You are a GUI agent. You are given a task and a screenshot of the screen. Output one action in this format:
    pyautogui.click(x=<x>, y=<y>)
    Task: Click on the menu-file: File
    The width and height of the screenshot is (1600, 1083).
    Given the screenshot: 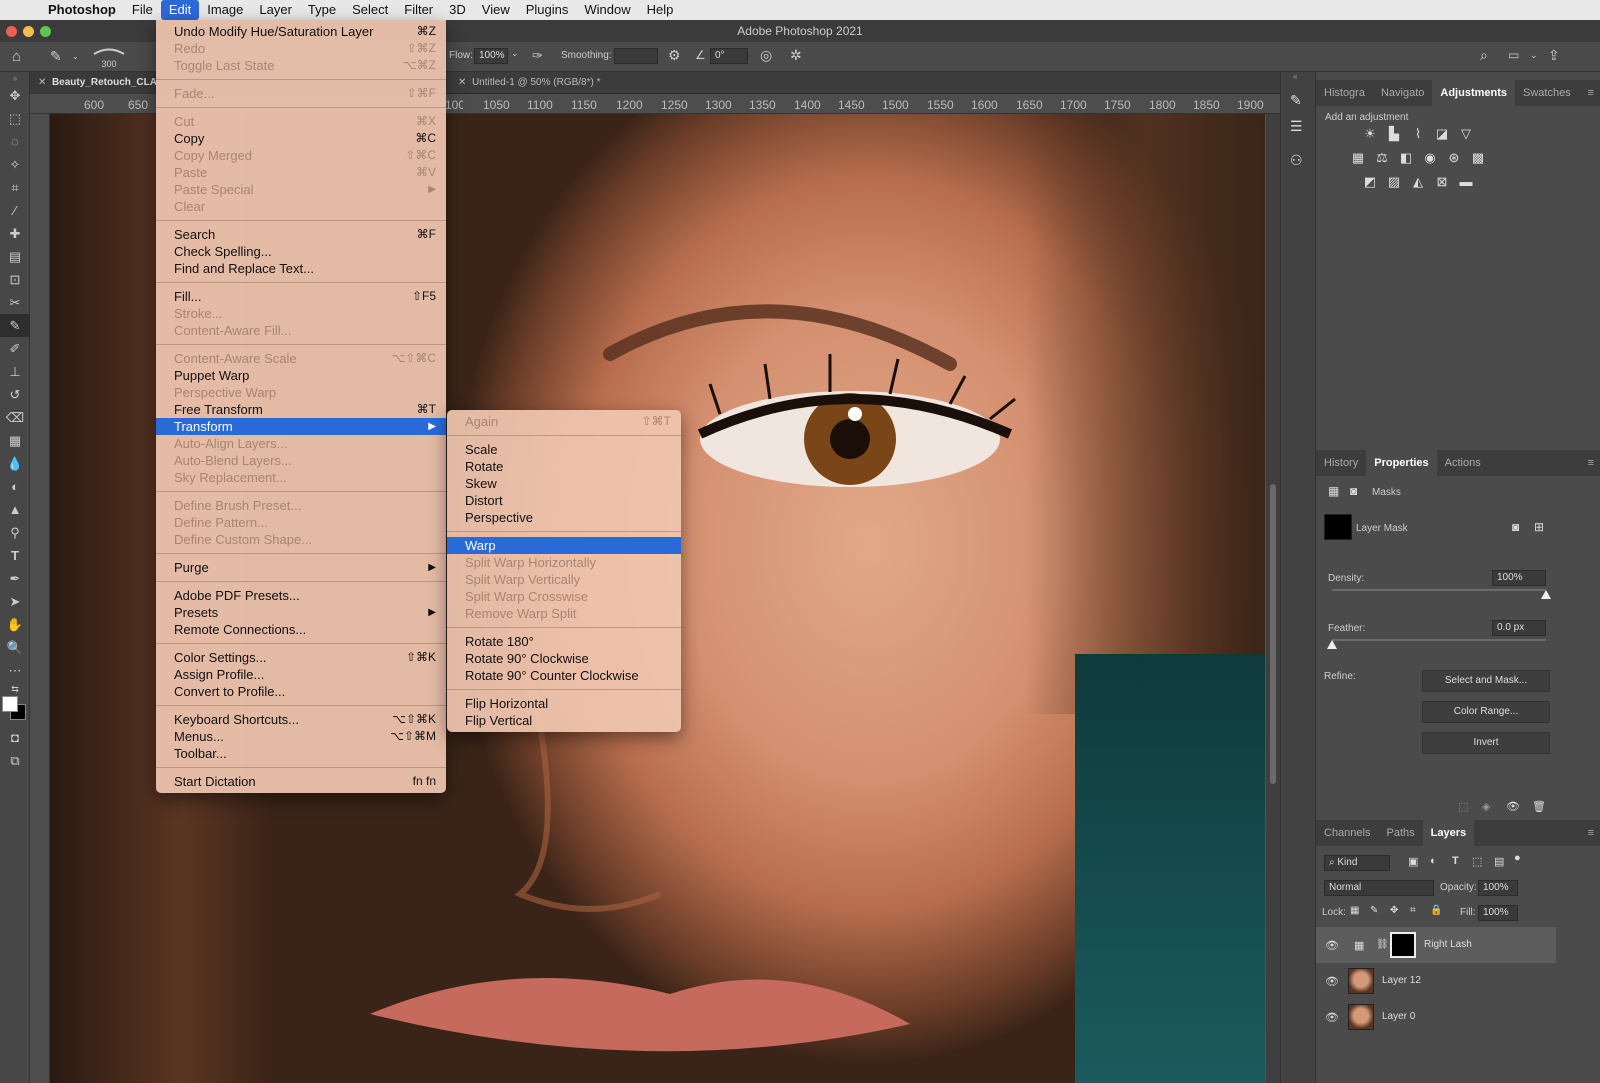 What is the action you would take?
    pyautogui.click(x=142, y=10)
    